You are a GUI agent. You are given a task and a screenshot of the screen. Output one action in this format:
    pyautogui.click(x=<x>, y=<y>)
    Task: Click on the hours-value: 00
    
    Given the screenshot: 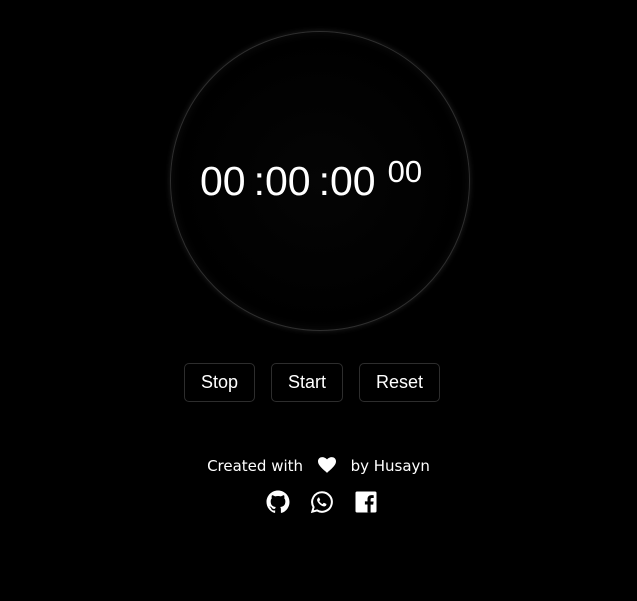 What is the action you would take?
    pyautogui.click(x=223, y=181)
    